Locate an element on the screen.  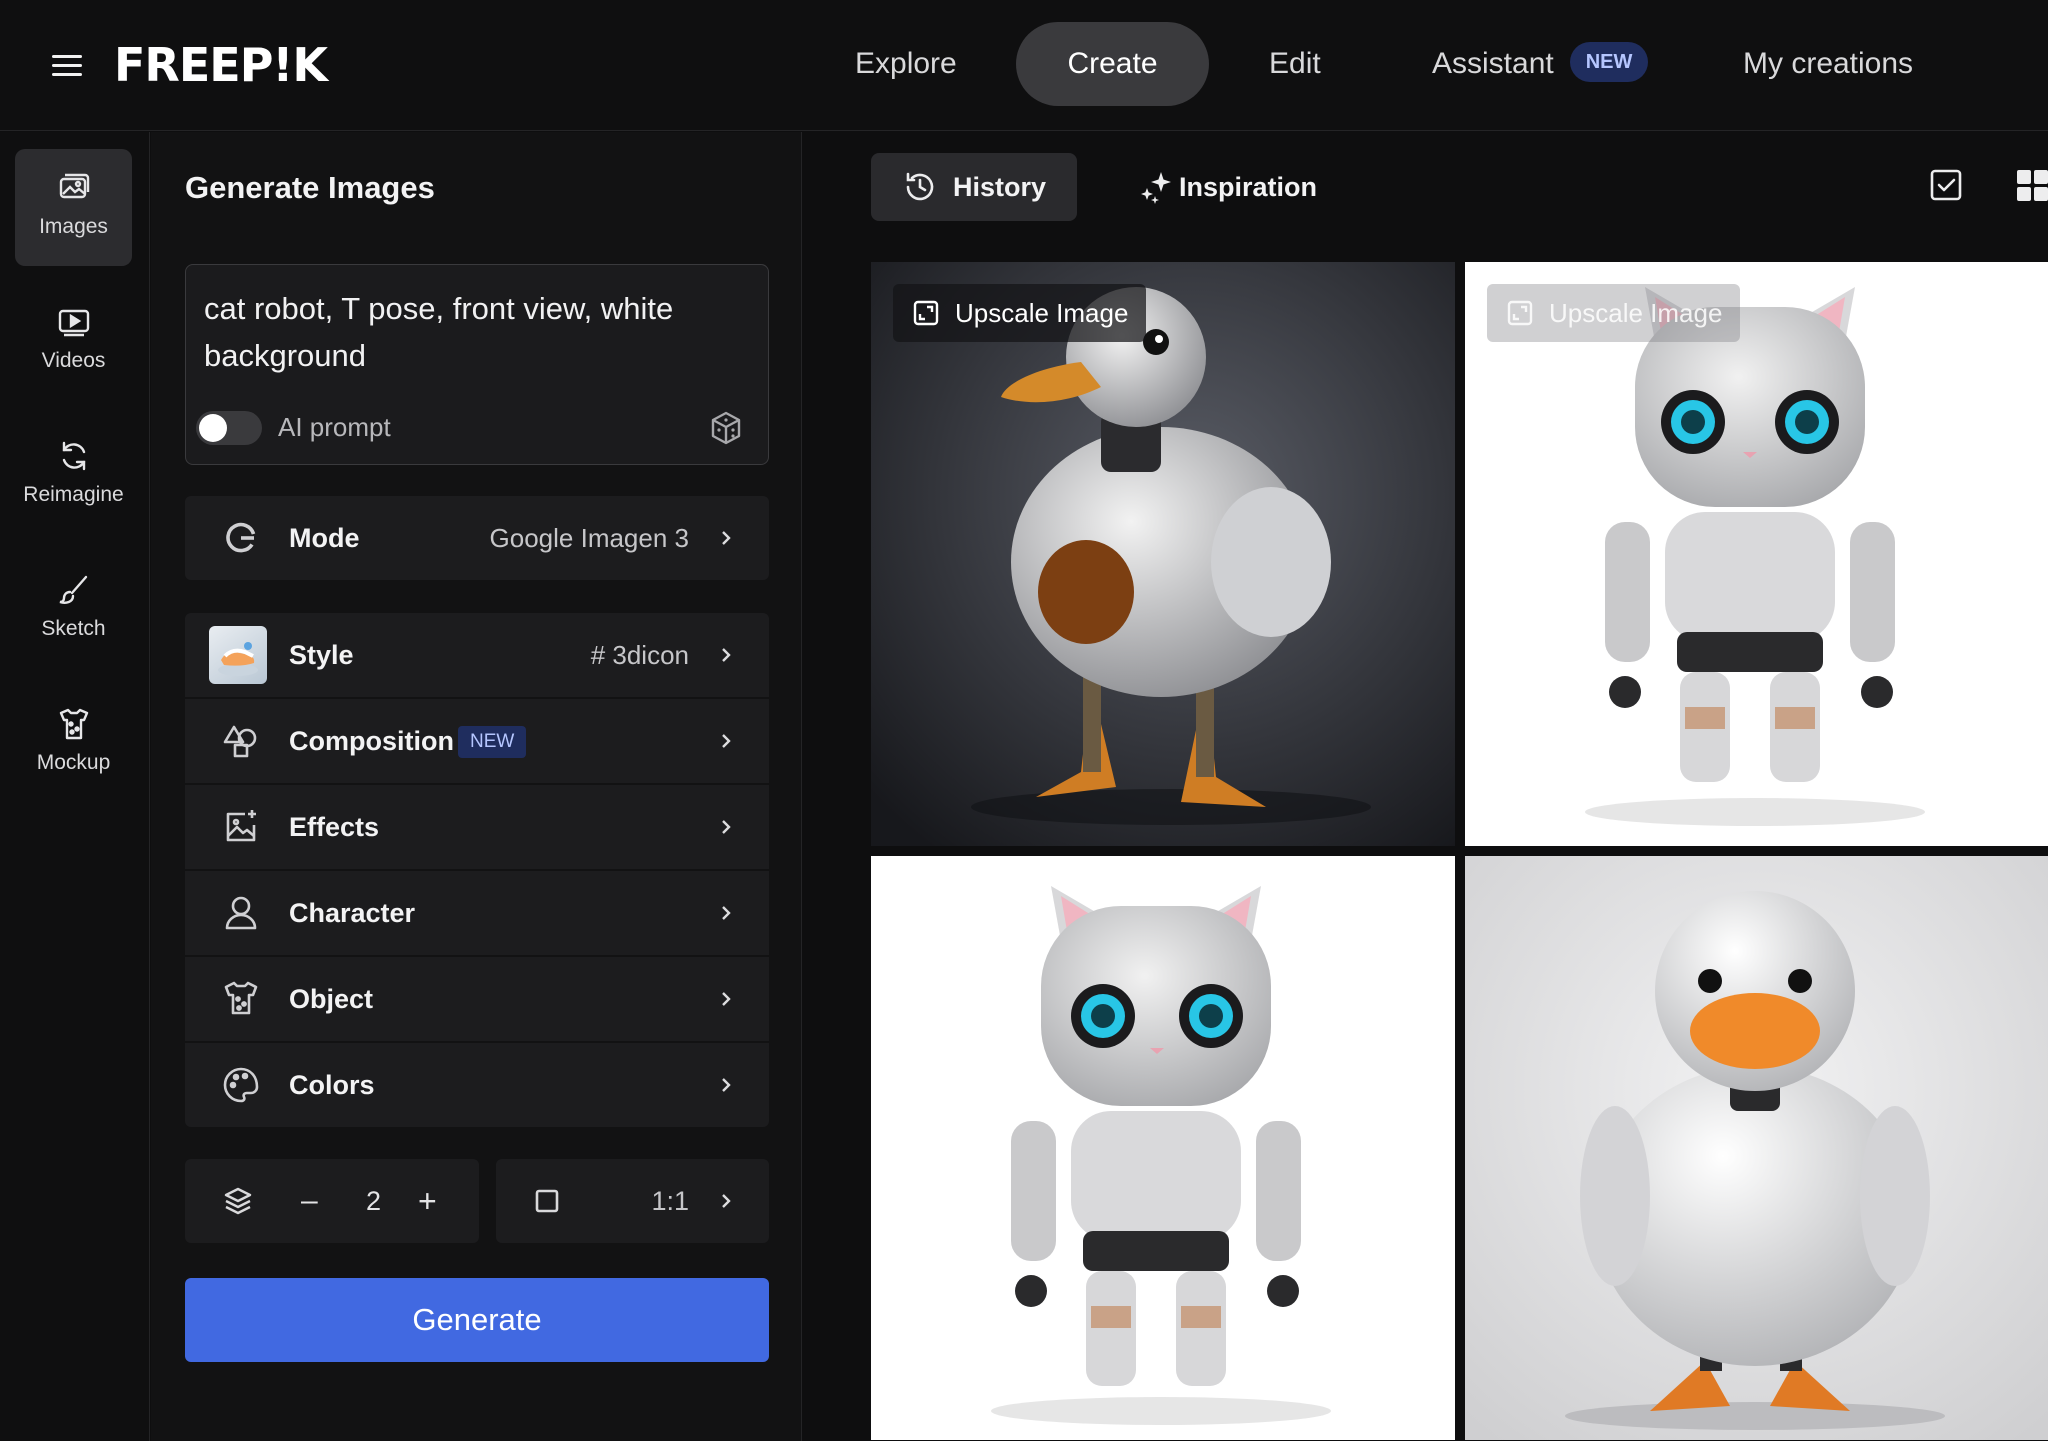
brush-icon is located at coordinates (73, 589).